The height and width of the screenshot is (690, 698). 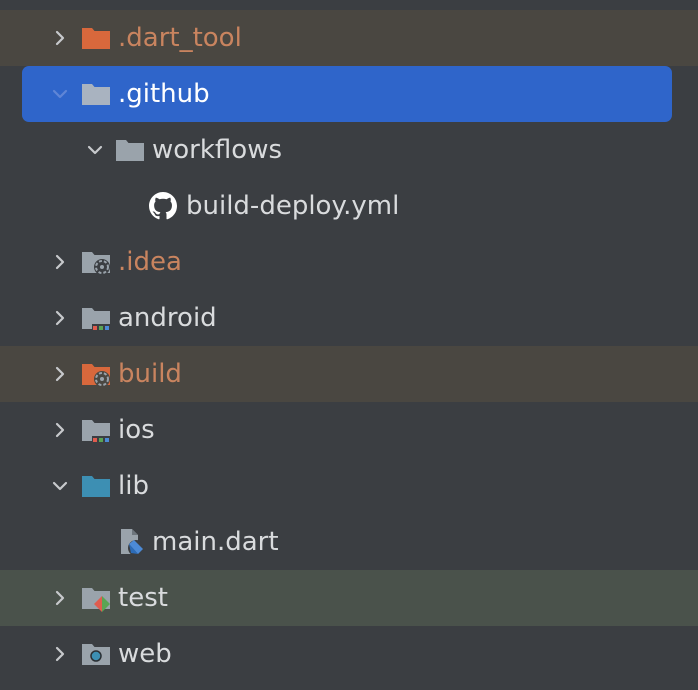 I want to click on test-folder-icon, so click(x=96, y=600).